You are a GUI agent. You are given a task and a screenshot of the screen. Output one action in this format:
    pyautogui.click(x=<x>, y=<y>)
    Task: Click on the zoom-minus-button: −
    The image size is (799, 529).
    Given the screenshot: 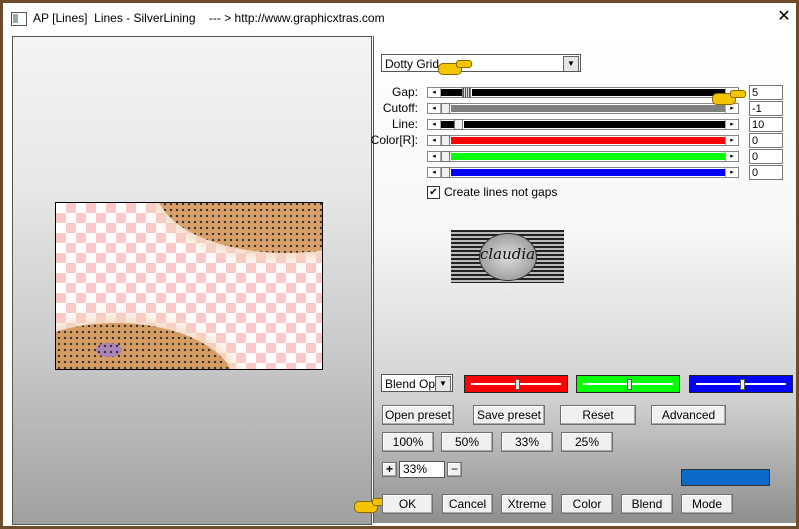 What is the action you would take?
    pyautogui.click(x=454, y=469)
    